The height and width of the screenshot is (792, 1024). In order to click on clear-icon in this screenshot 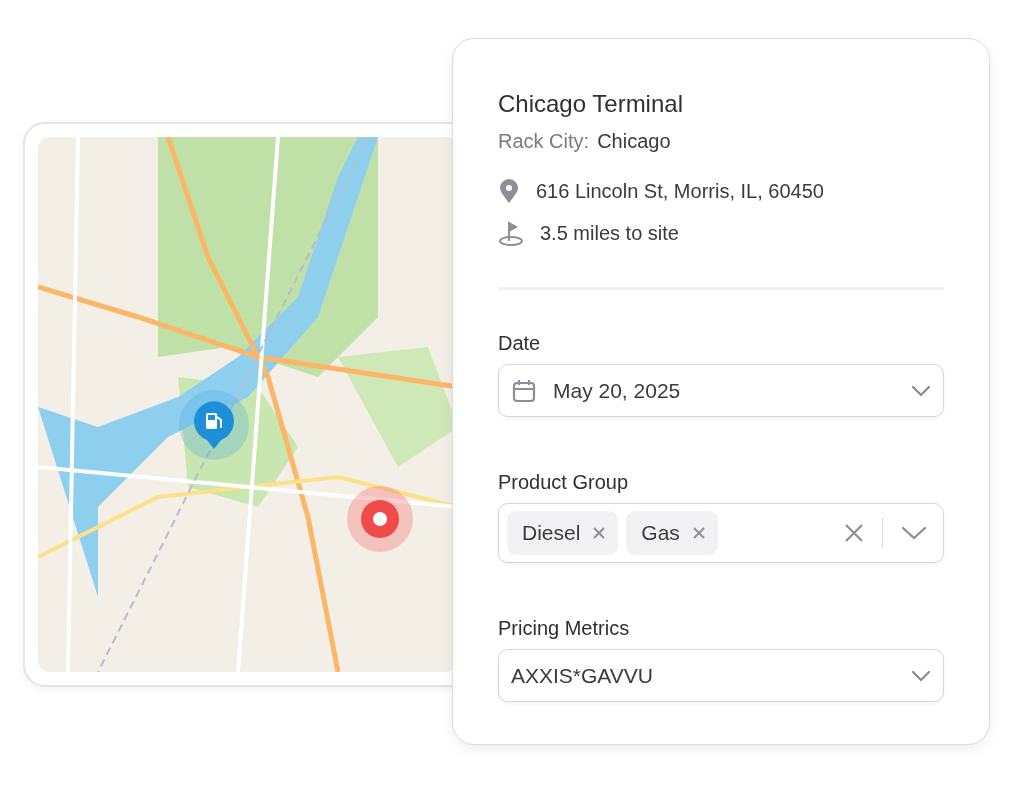, I will do `click(853, 533)`.